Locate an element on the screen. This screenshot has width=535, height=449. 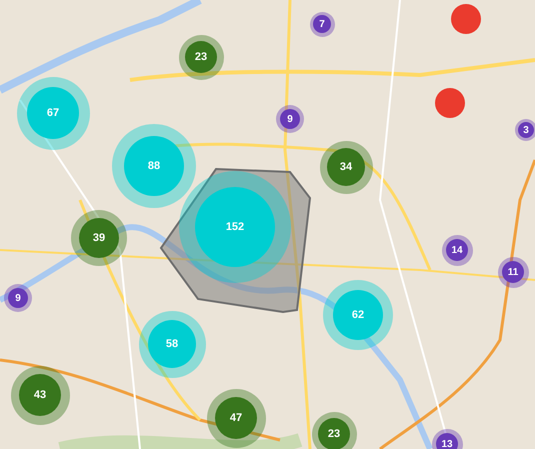
cluster-marker: 3 is located at coordinates (525, 130).